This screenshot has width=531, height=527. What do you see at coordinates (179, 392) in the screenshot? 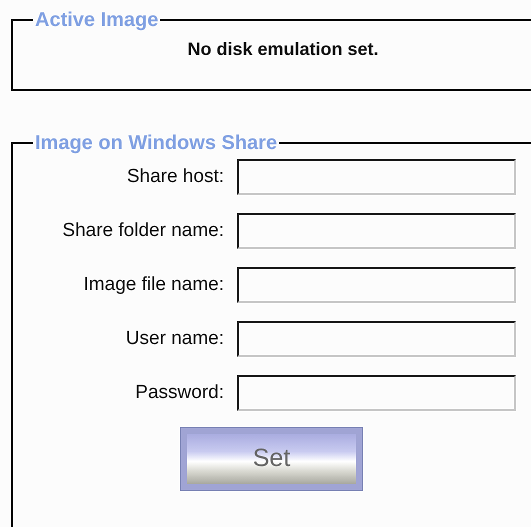
I see `field-label: Password:` at bounding box center [179, 392].